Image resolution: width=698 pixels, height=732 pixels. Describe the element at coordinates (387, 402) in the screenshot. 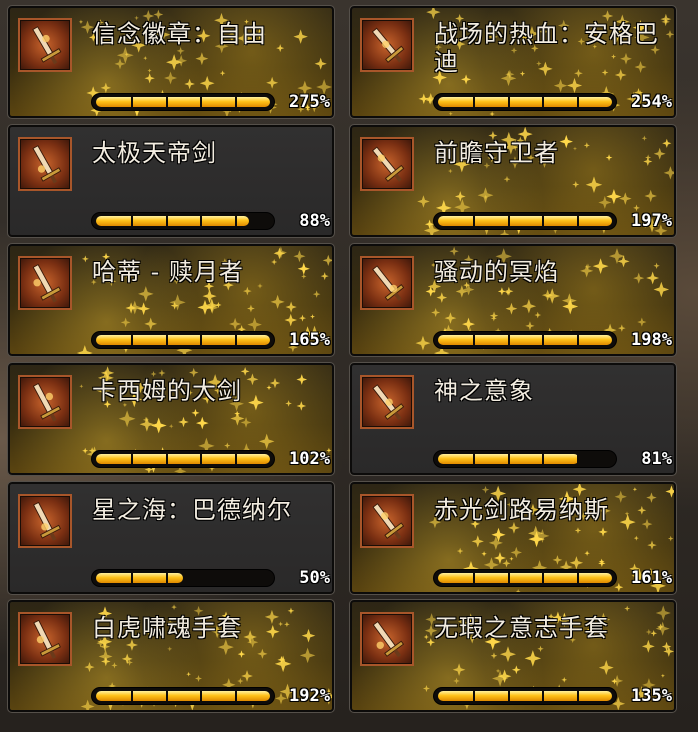

I see `divine-blade-icon` at that location.